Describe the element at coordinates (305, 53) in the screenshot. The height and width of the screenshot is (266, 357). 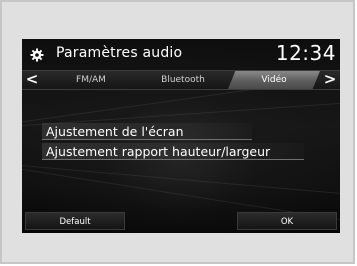
I see `clock: 12:34` at that location.